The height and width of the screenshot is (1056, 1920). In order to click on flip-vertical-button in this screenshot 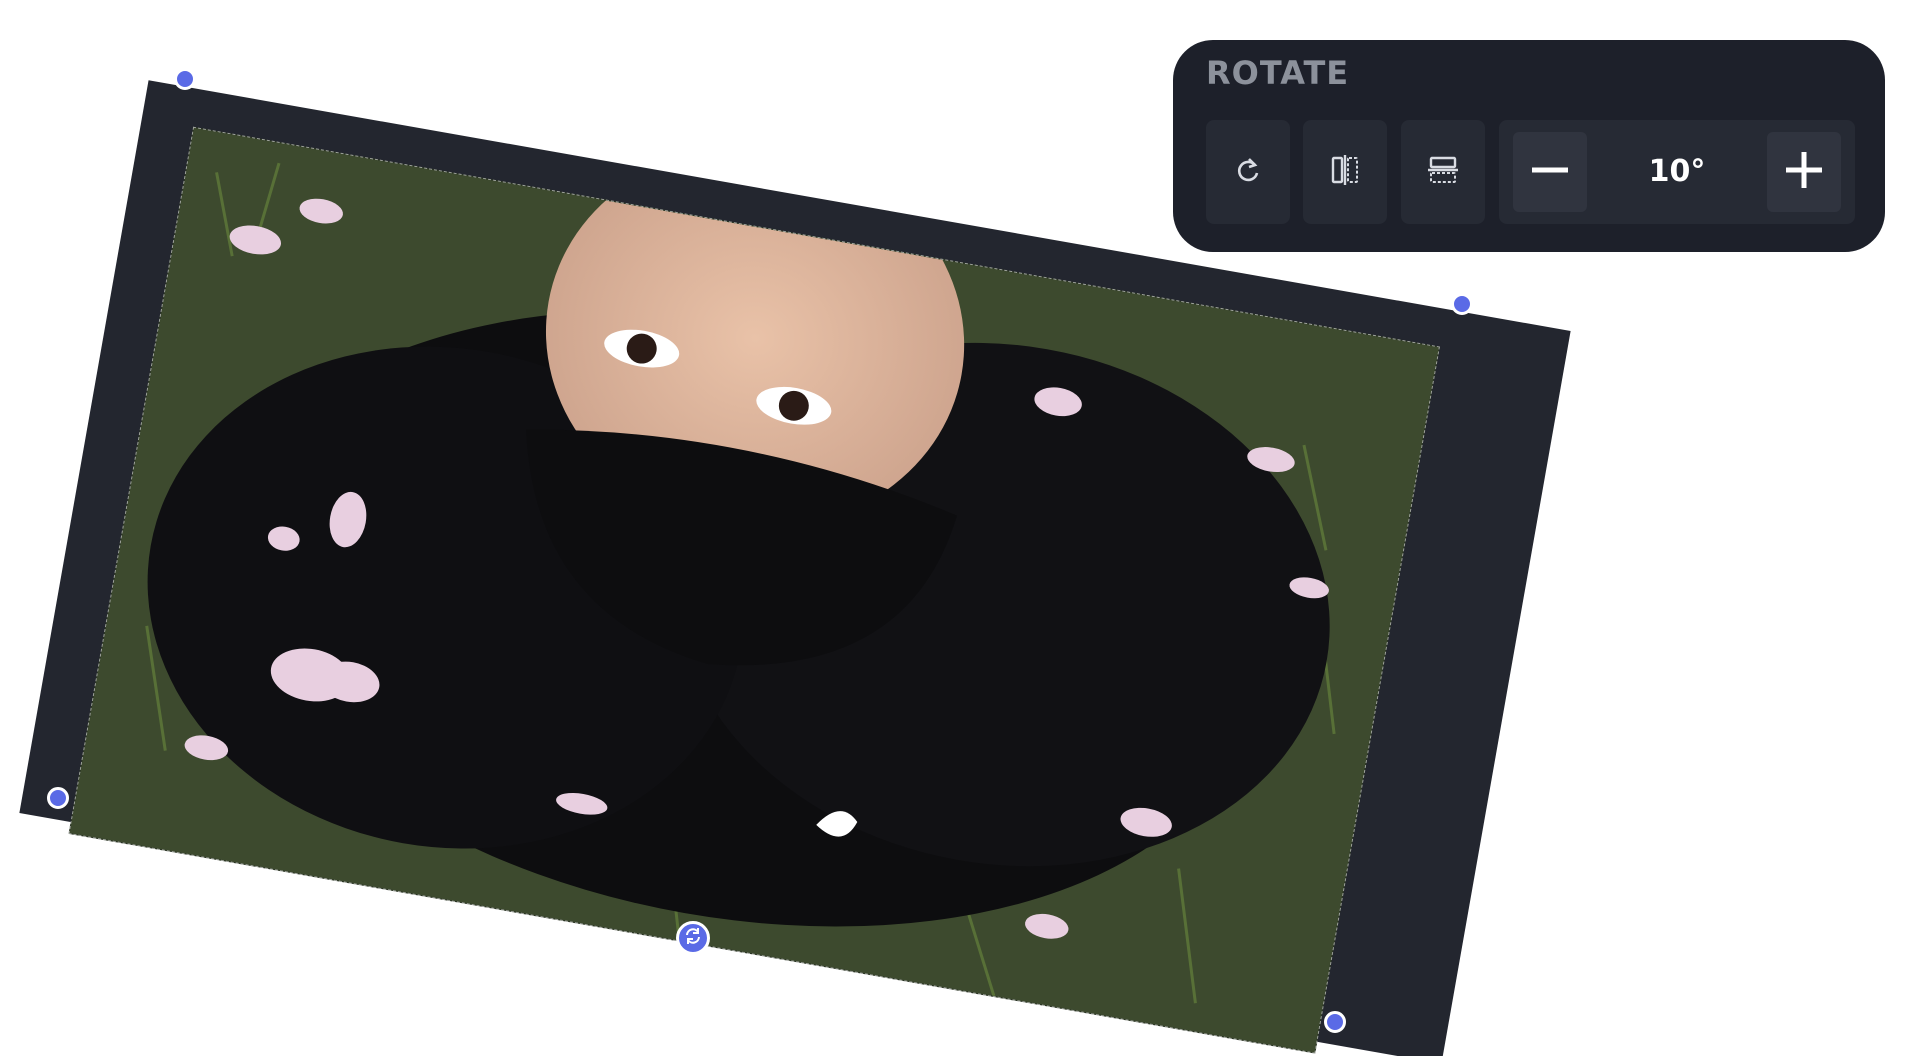, I will do `click(1443, 172)`.